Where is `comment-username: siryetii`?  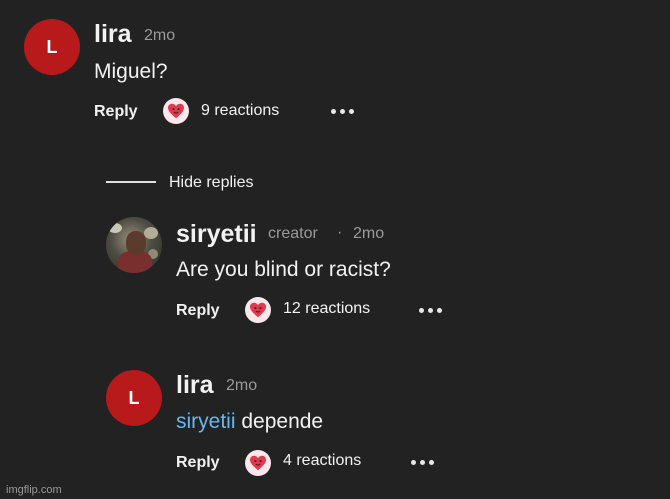 comment-username: siryetii is located at coordinates (216, 234).